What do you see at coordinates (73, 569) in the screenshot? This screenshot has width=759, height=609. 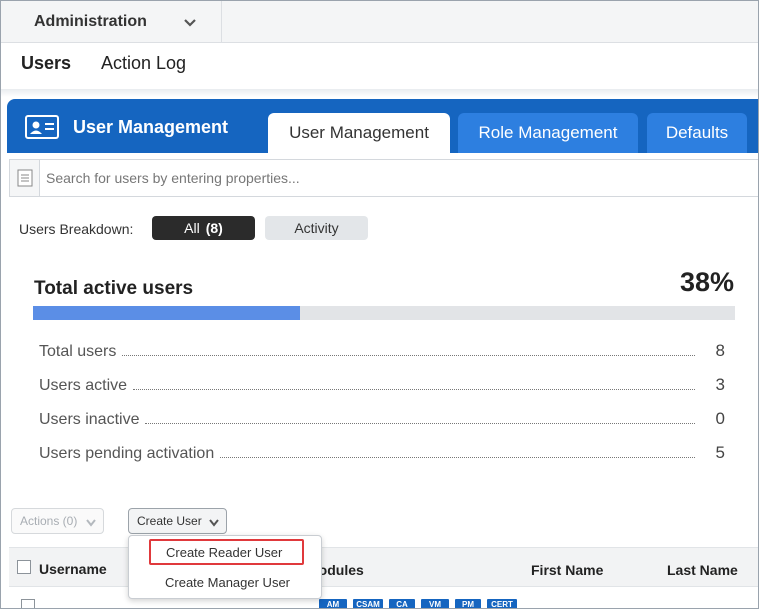 I see `column-username: Username` at bounding box center [73, 569].